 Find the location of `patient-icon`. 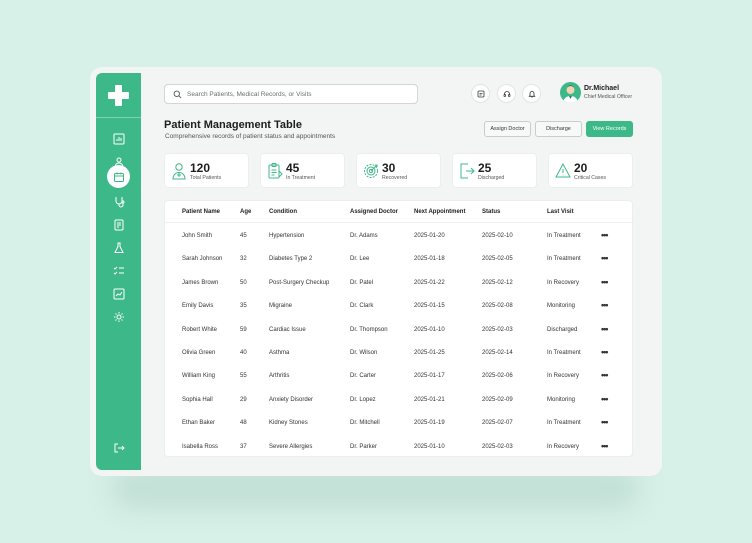

patient-icon is located at coordinates (179, 171).